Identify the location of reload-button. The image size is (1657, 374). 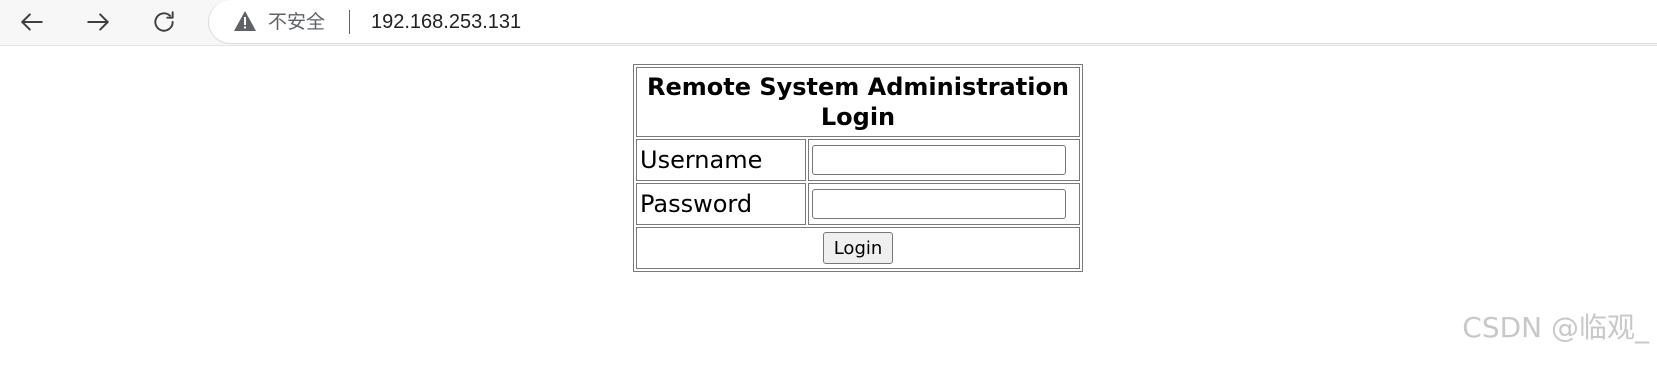
(164, 22).